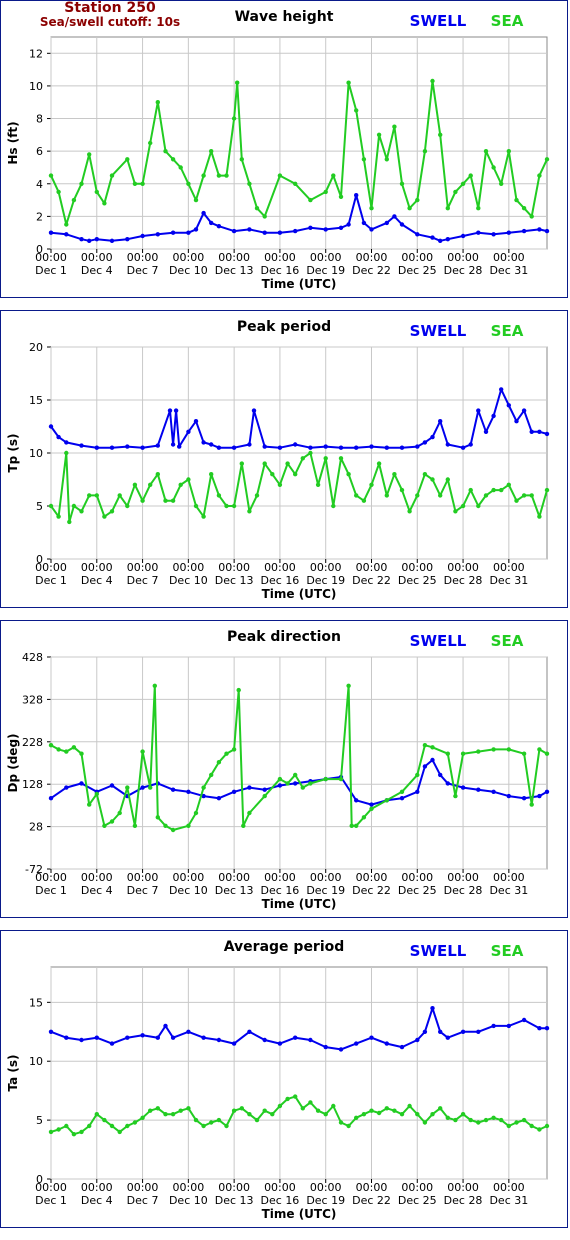  Describe the element at coordinates (507, 21) in the screenshot. I see `legend-sea: SEA` at that location.